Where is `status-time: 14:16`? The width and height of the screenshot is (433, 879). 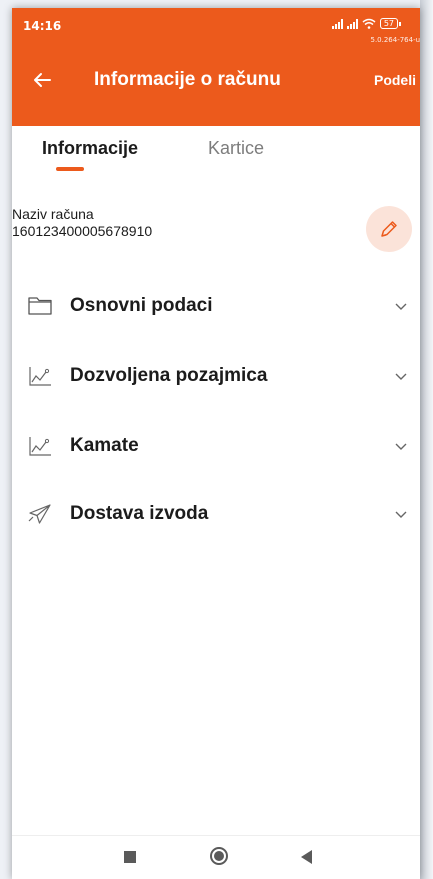 status-time: 14:16 is located at coordinates (42, 26).